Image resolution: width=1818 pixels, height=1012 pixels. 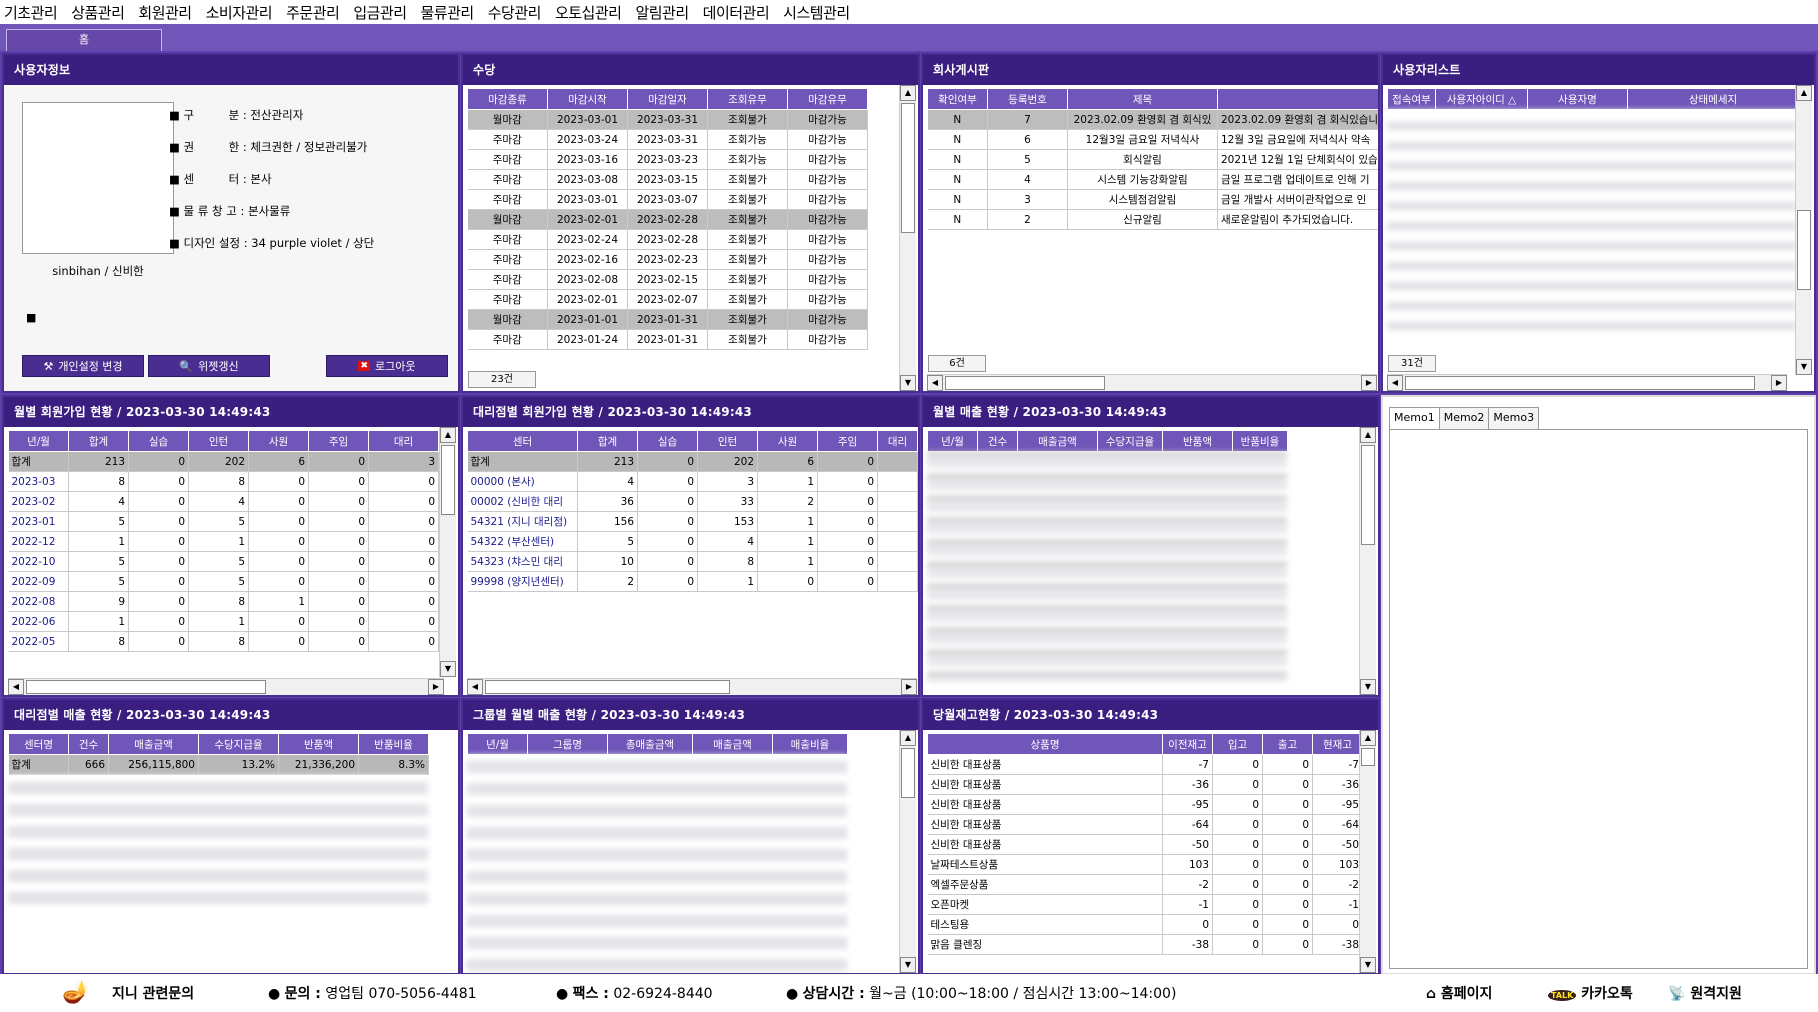 What do you see at coordinates (1145, 824) in the screenshot?
I see `table-row: 신비한 대표상품 -64 0 0 -64` at bounding box center [1145, 824].